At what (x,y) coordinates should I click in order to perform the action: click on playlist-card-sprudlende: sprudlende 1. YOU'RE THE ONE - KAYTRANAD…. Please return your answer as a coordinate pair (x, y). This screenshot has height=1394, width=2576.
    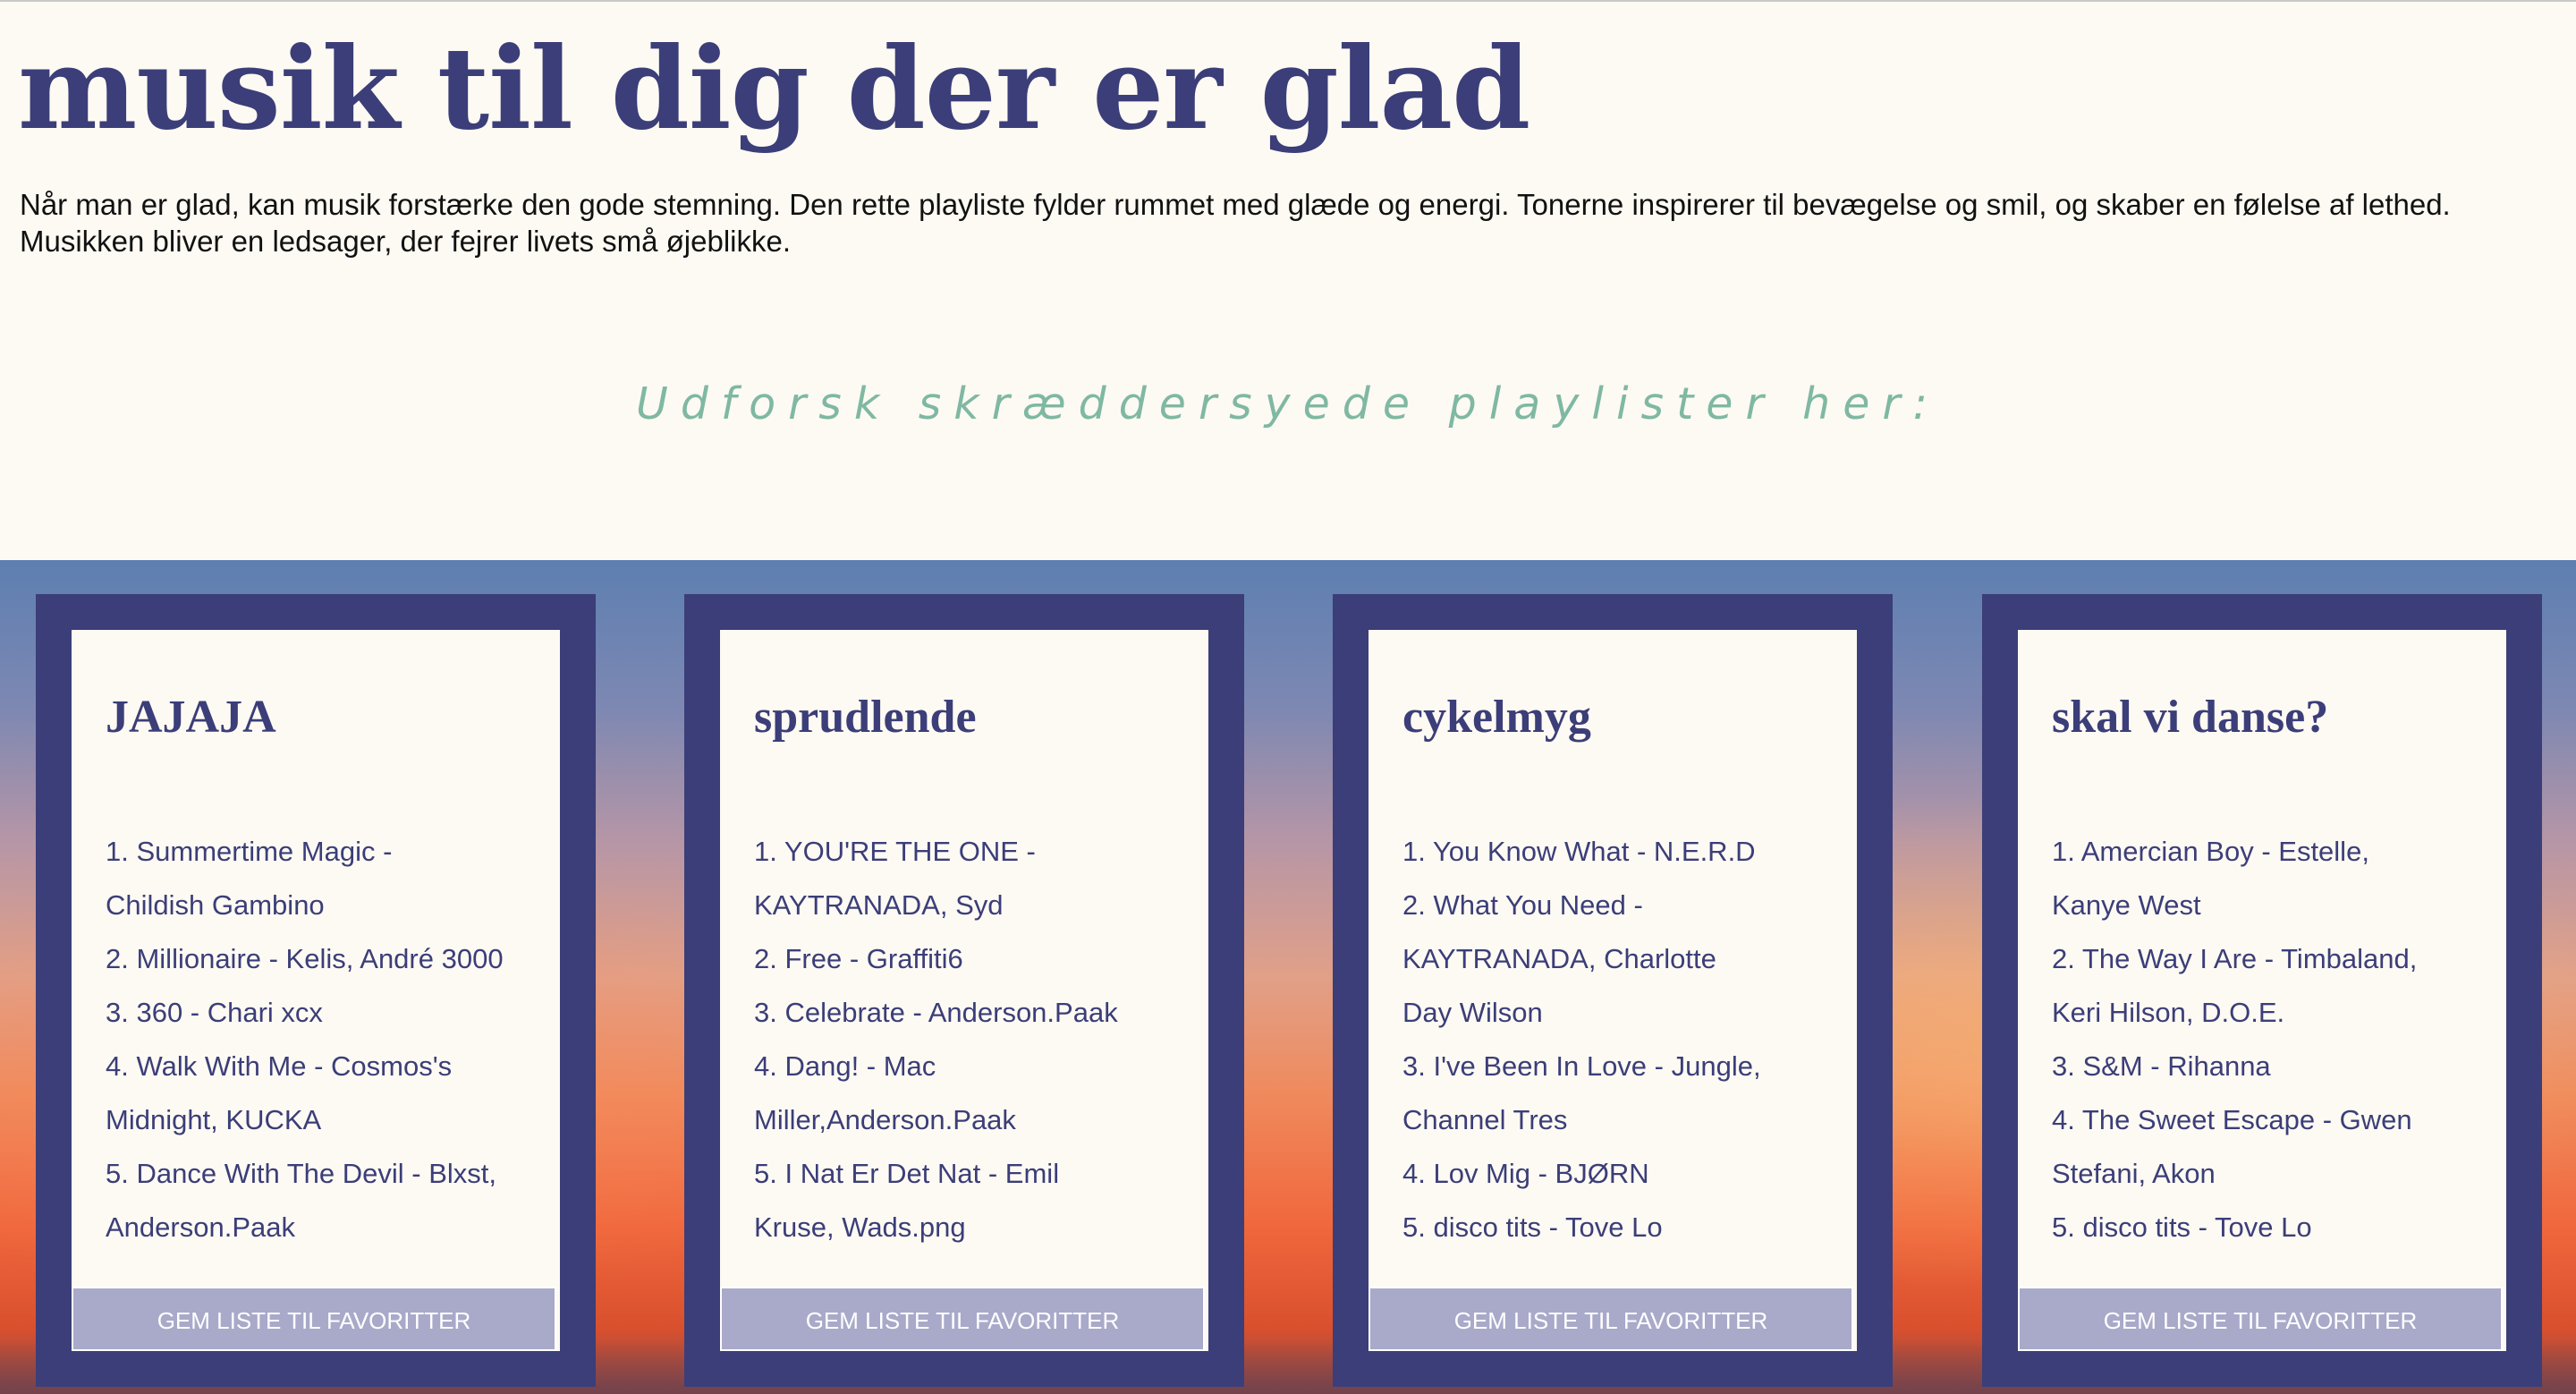
    Looking at the image, I should click on (964, 990).